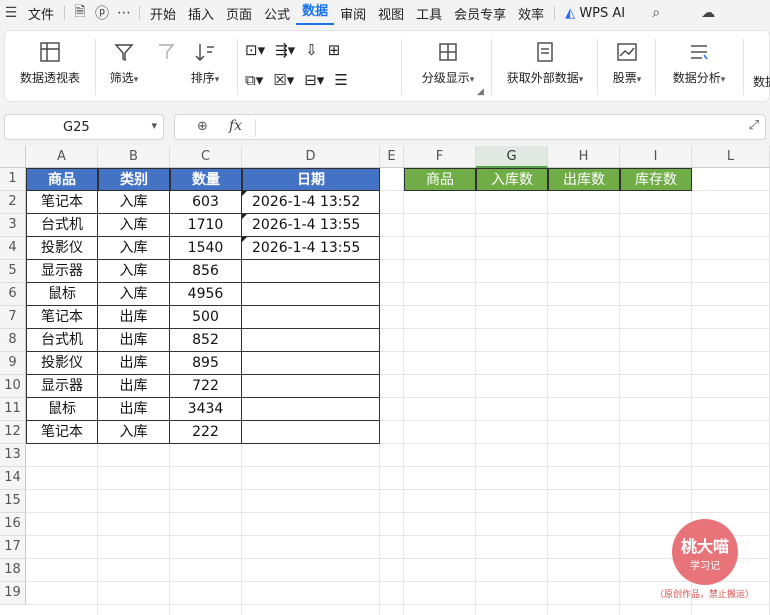  What do you see at coordinates (13, 225) in the screenshot?
I see `row-header-3: 3` at bounding box center [13, 225].